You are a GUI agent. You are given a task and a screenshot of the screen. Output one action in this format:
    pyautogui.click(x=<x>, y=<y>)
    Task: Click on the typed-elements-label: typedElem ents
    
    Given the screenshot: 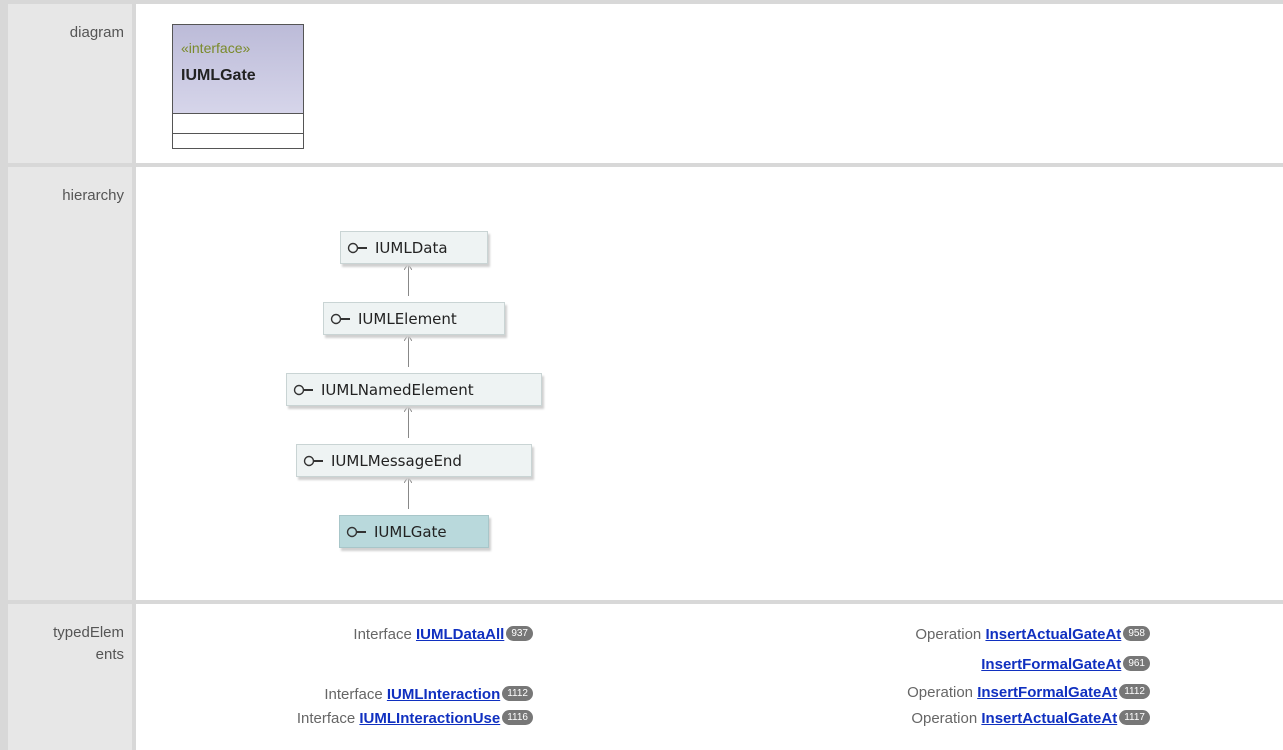 What is the action you would take?
    pyautogui.click(x=72, y=677)
    